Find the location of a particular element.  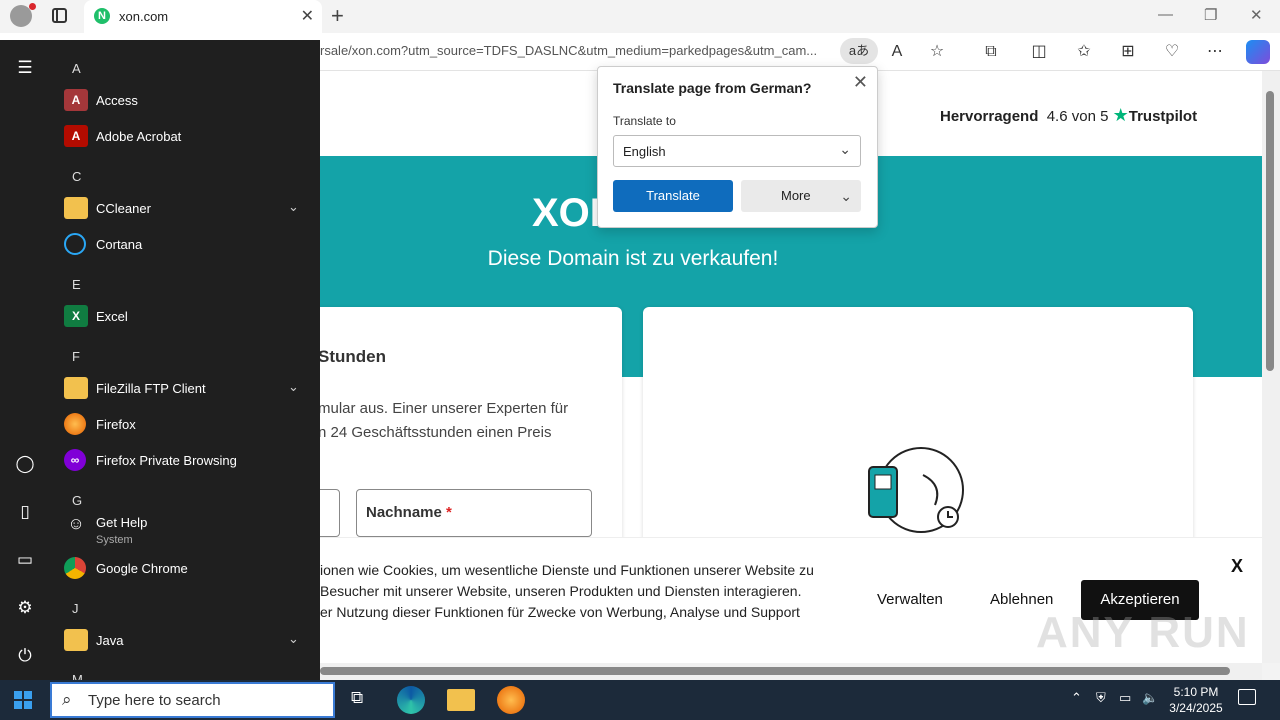

translate-button: Translate is located at coordinates (673, 196).